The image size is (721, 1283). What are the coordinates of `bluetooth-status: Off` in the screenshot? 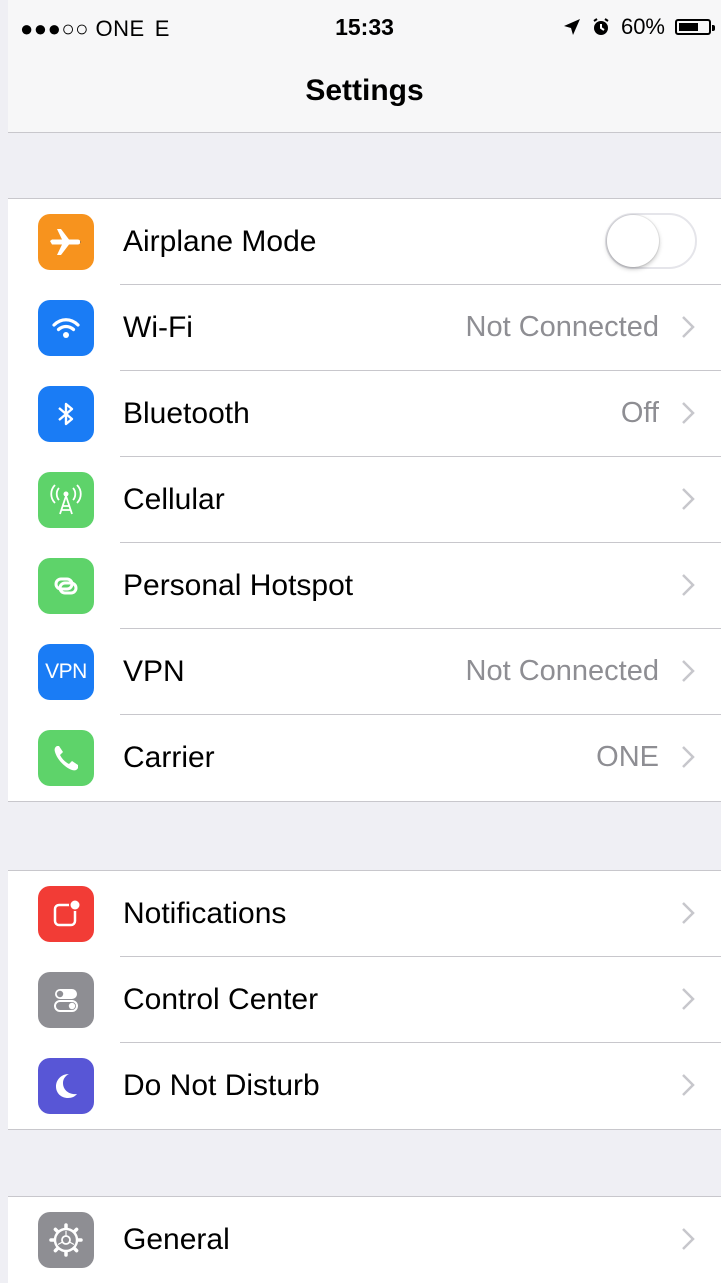 It's located at (639, 413).